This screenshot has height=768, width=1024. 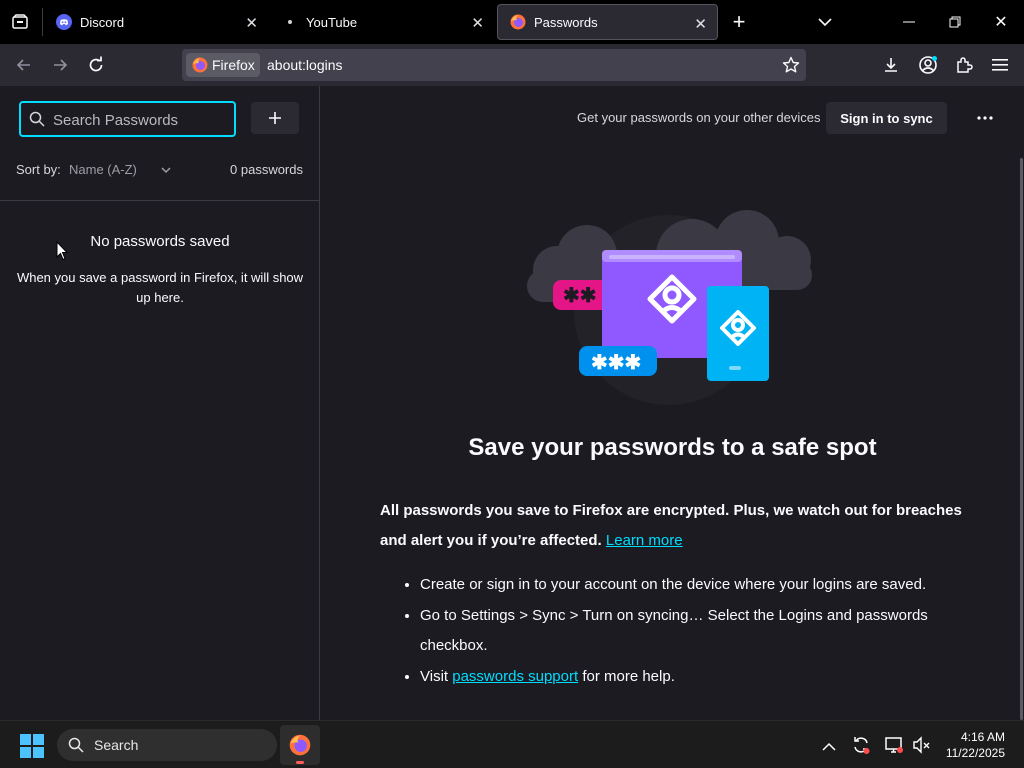 What do you see at coordinates (699, 117) in the screenshot?
I see `sync-prompt: Get your passwords on your other devices` at bounding box center [699, 117].